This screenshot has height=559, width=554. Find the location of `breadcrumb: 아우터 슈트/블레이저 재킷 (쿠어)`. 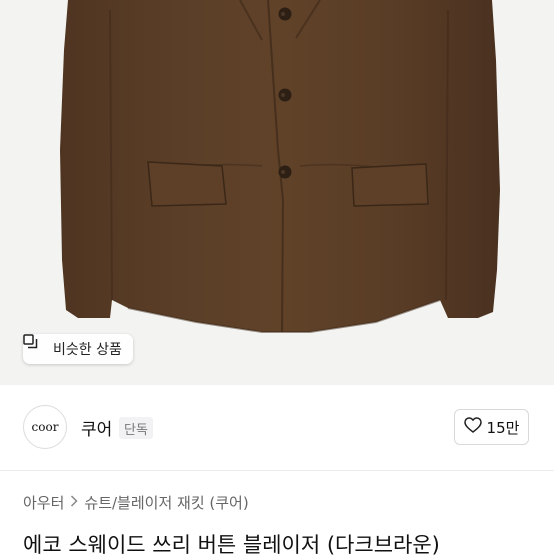

breadcrumb: 아우터 슈트/블레이저 재킷 (쿠어) is located at coordinates (136, 502).